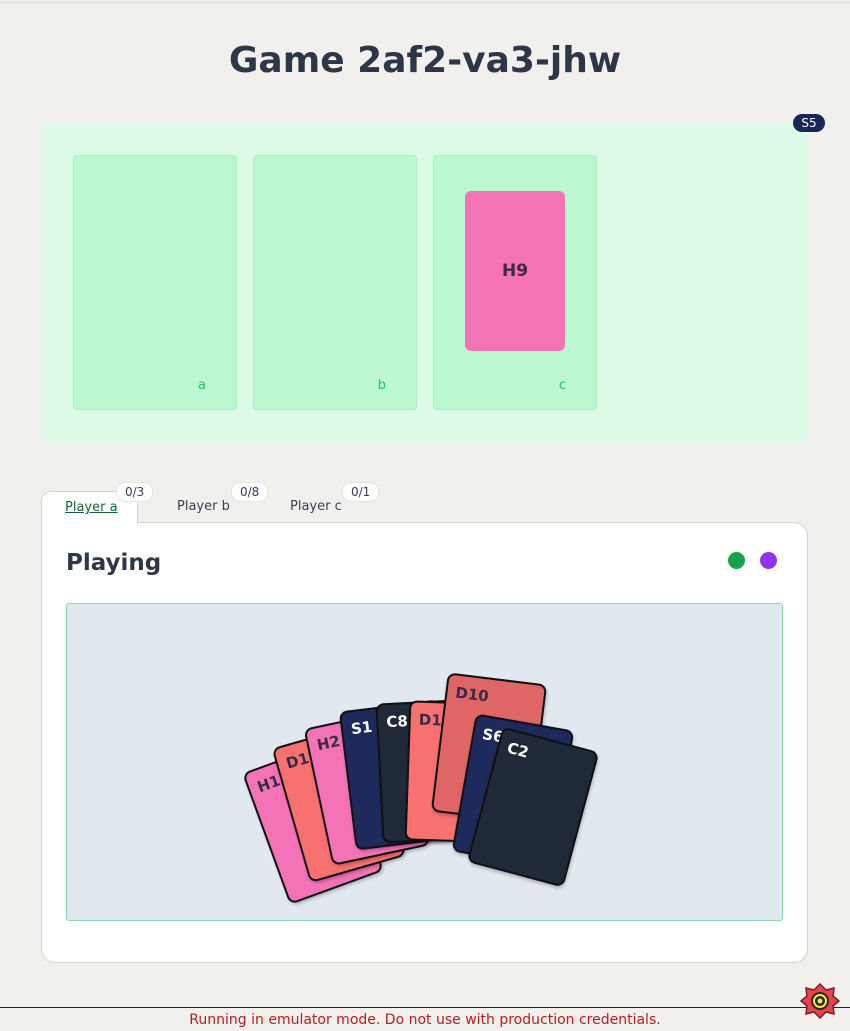 This screenshot has height=1031, width=850. I want to click on tab-label: Player a, so click(91, 507).